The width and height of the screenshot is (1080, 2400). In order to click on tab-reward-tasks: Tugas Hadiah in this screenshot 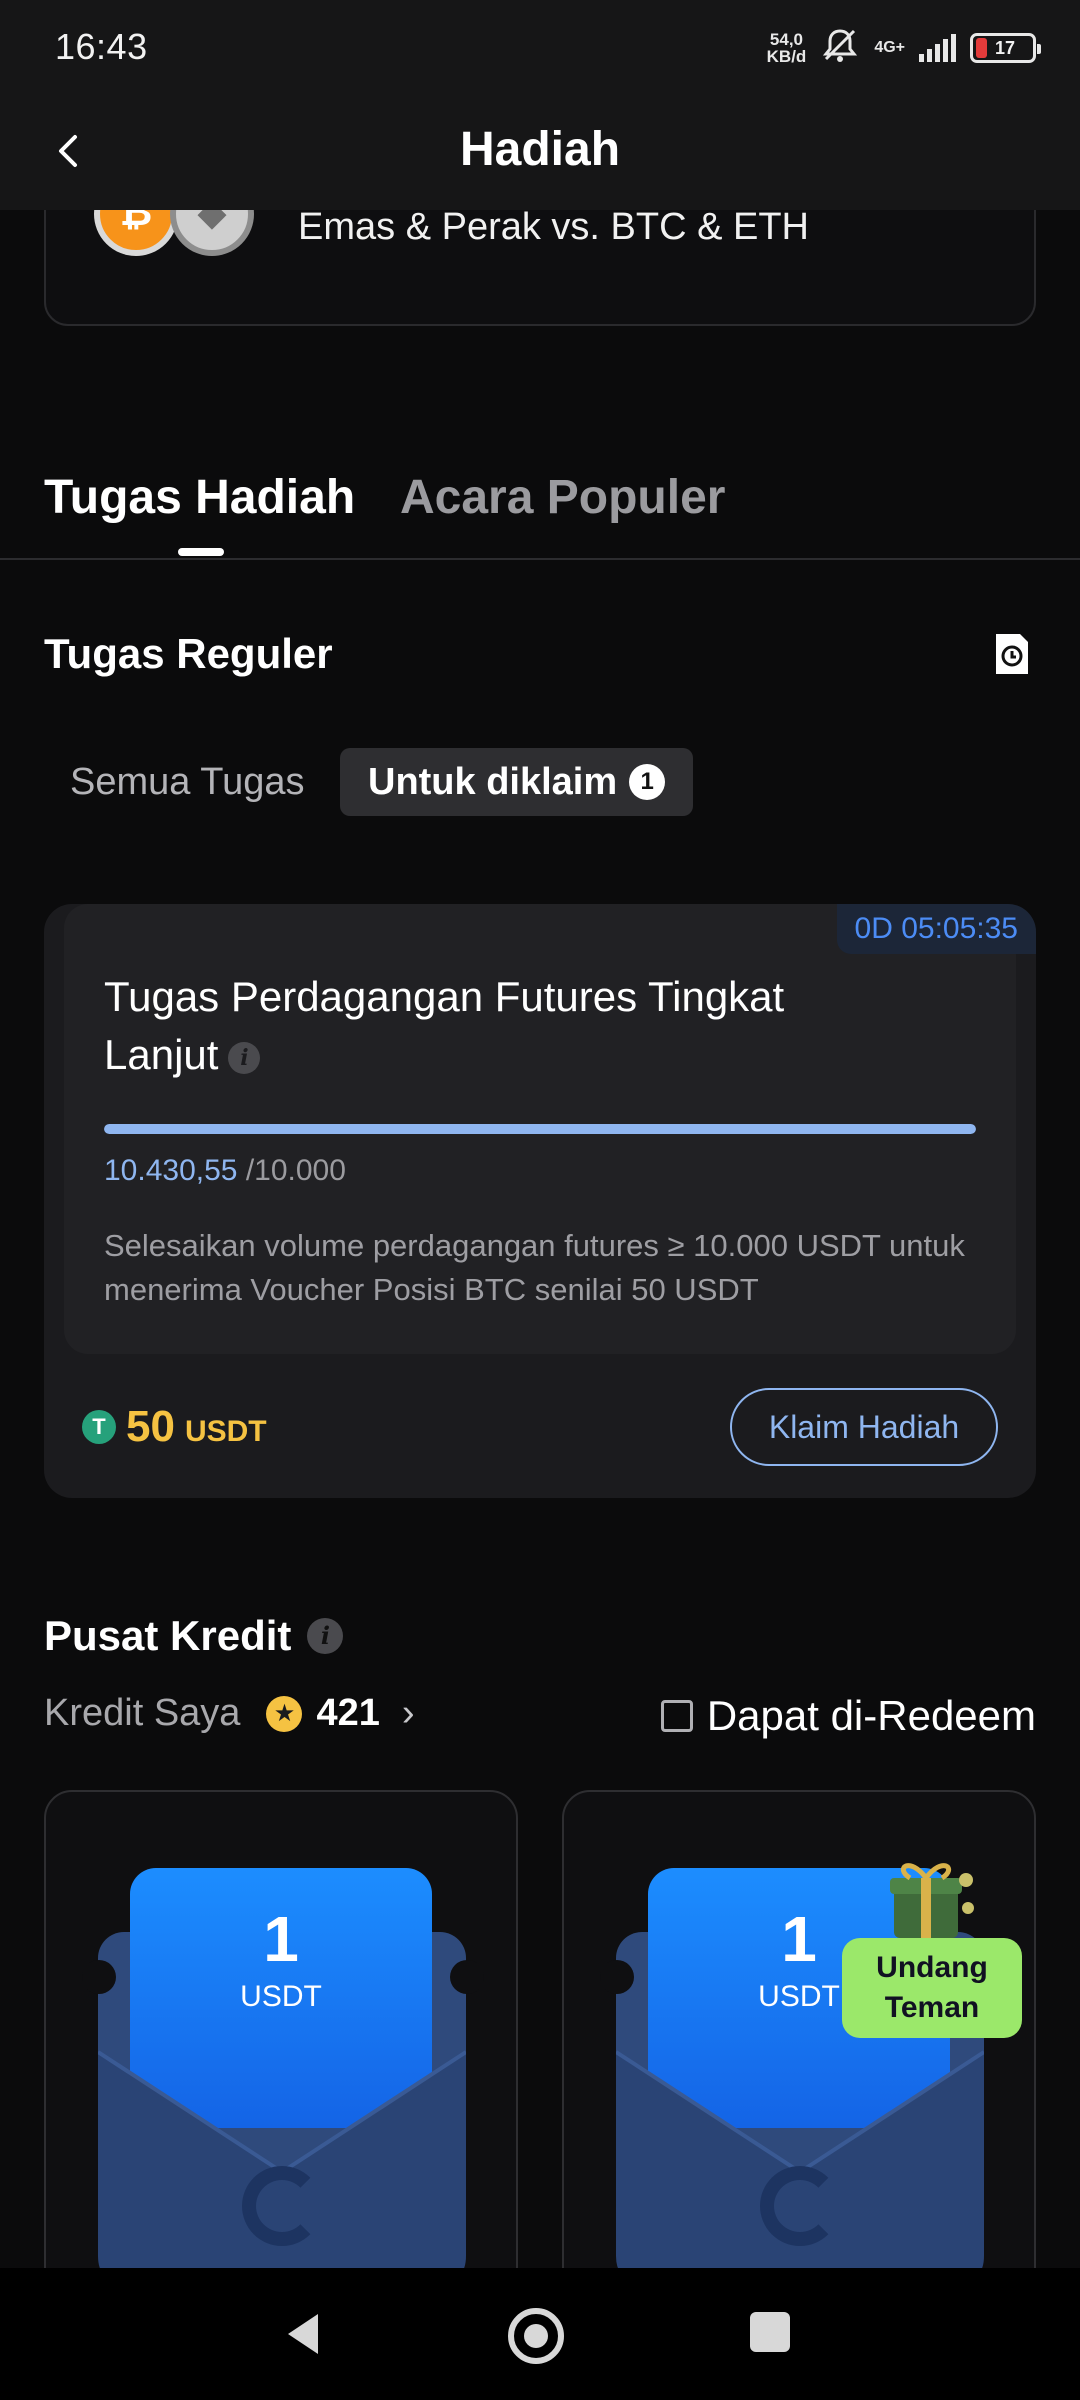, I will do `click(199, 497)`.